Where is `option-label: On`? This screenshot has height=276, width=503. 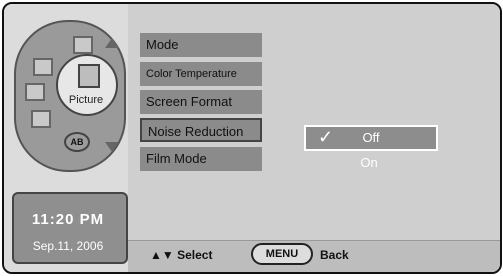
option-label: On is located at coordinates (369, 162).